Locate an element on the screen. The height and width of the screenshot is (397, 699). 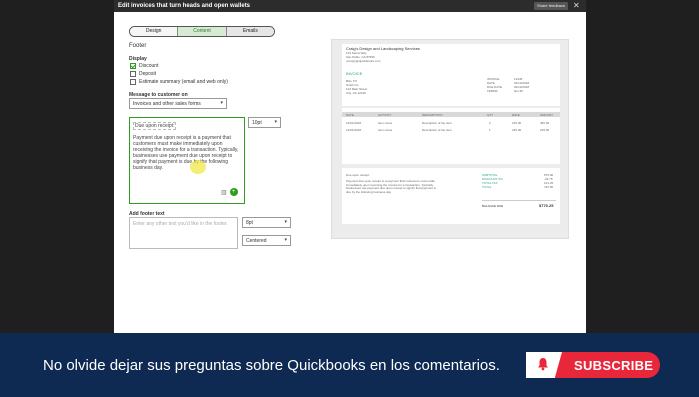
preview-col-header: QTY is located at coordinates (490, 115).